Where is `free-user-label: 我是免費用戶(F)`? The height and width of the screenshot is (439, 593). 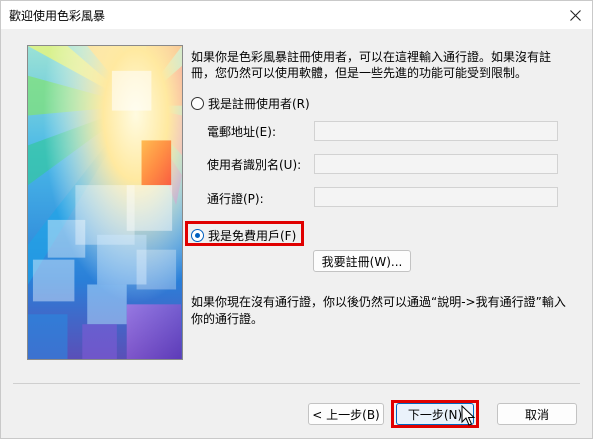 free-user-label: 我是免費用戶(F) is located at coordinates (252, 236).